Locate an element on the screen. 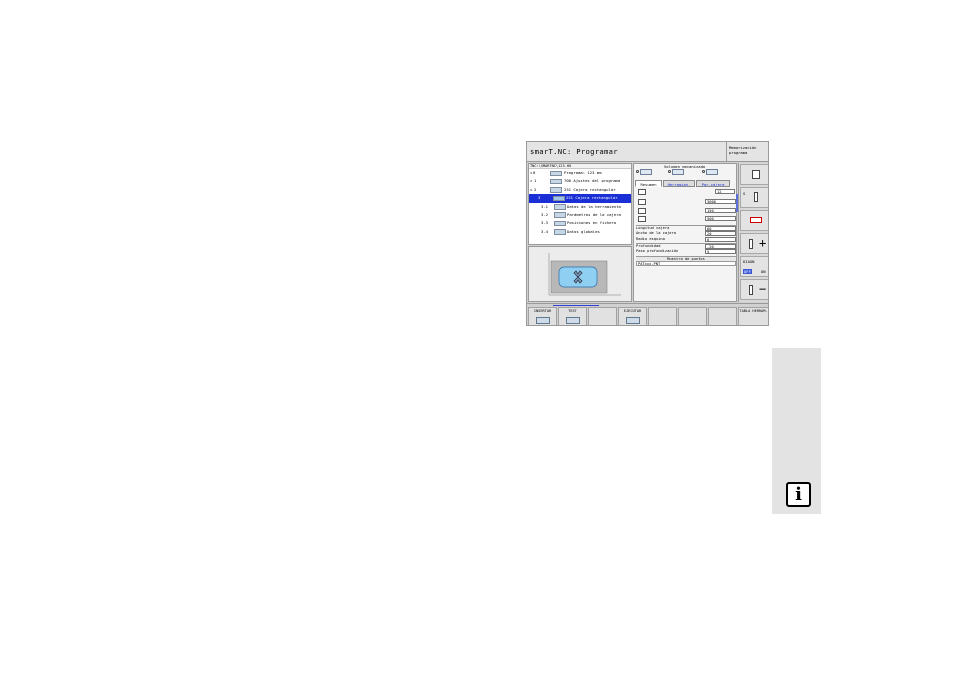  vertical-softkeys: S + DIAGN OFF ON − is located at coordinates (753, 232).